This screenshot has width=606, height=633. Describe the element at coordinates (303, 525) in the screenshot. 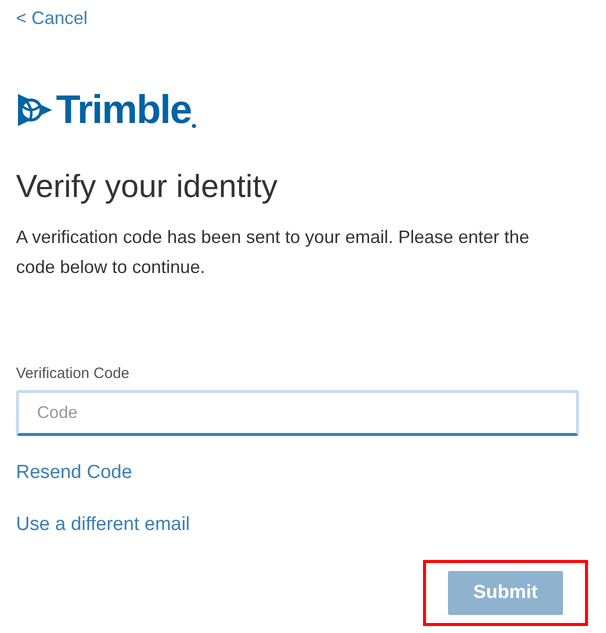

I see `different-email-link: Use a different email` at that location.